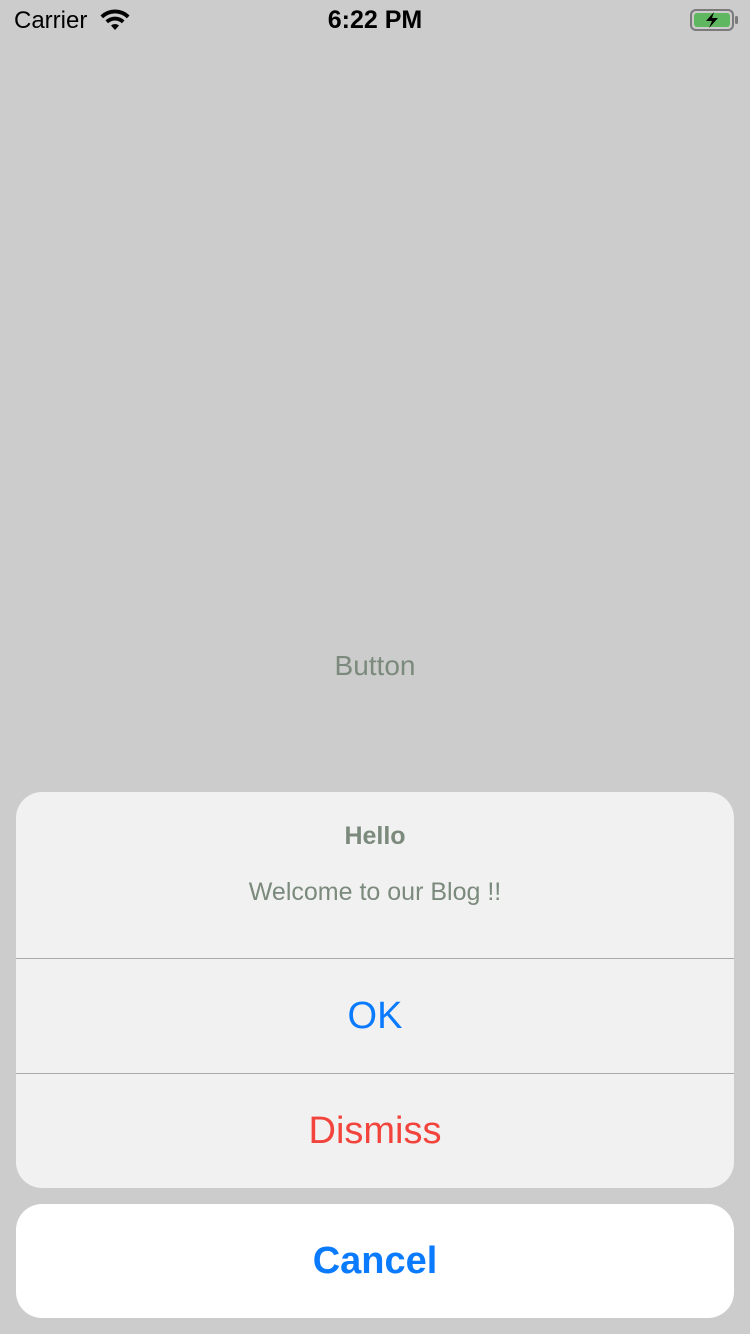 The height and width of the screenshot is (1334, 750). Describe the element at coordinates (375, 892) in the screenshot. I see `action-sheet-message: Welcome to our Blog !!` at that location.